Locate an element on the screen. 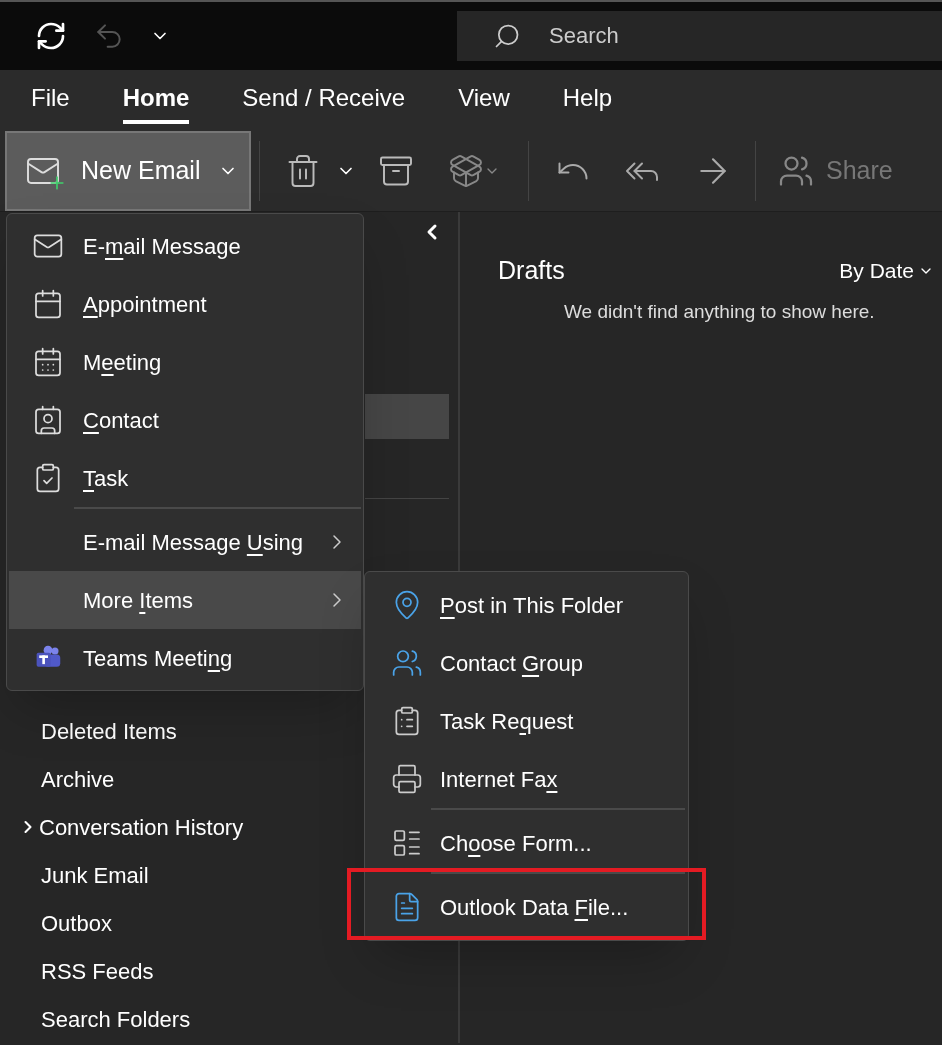 The height and width of the screenshot is (1045, 942). calendar-icon is located at coordinates (48, 304).